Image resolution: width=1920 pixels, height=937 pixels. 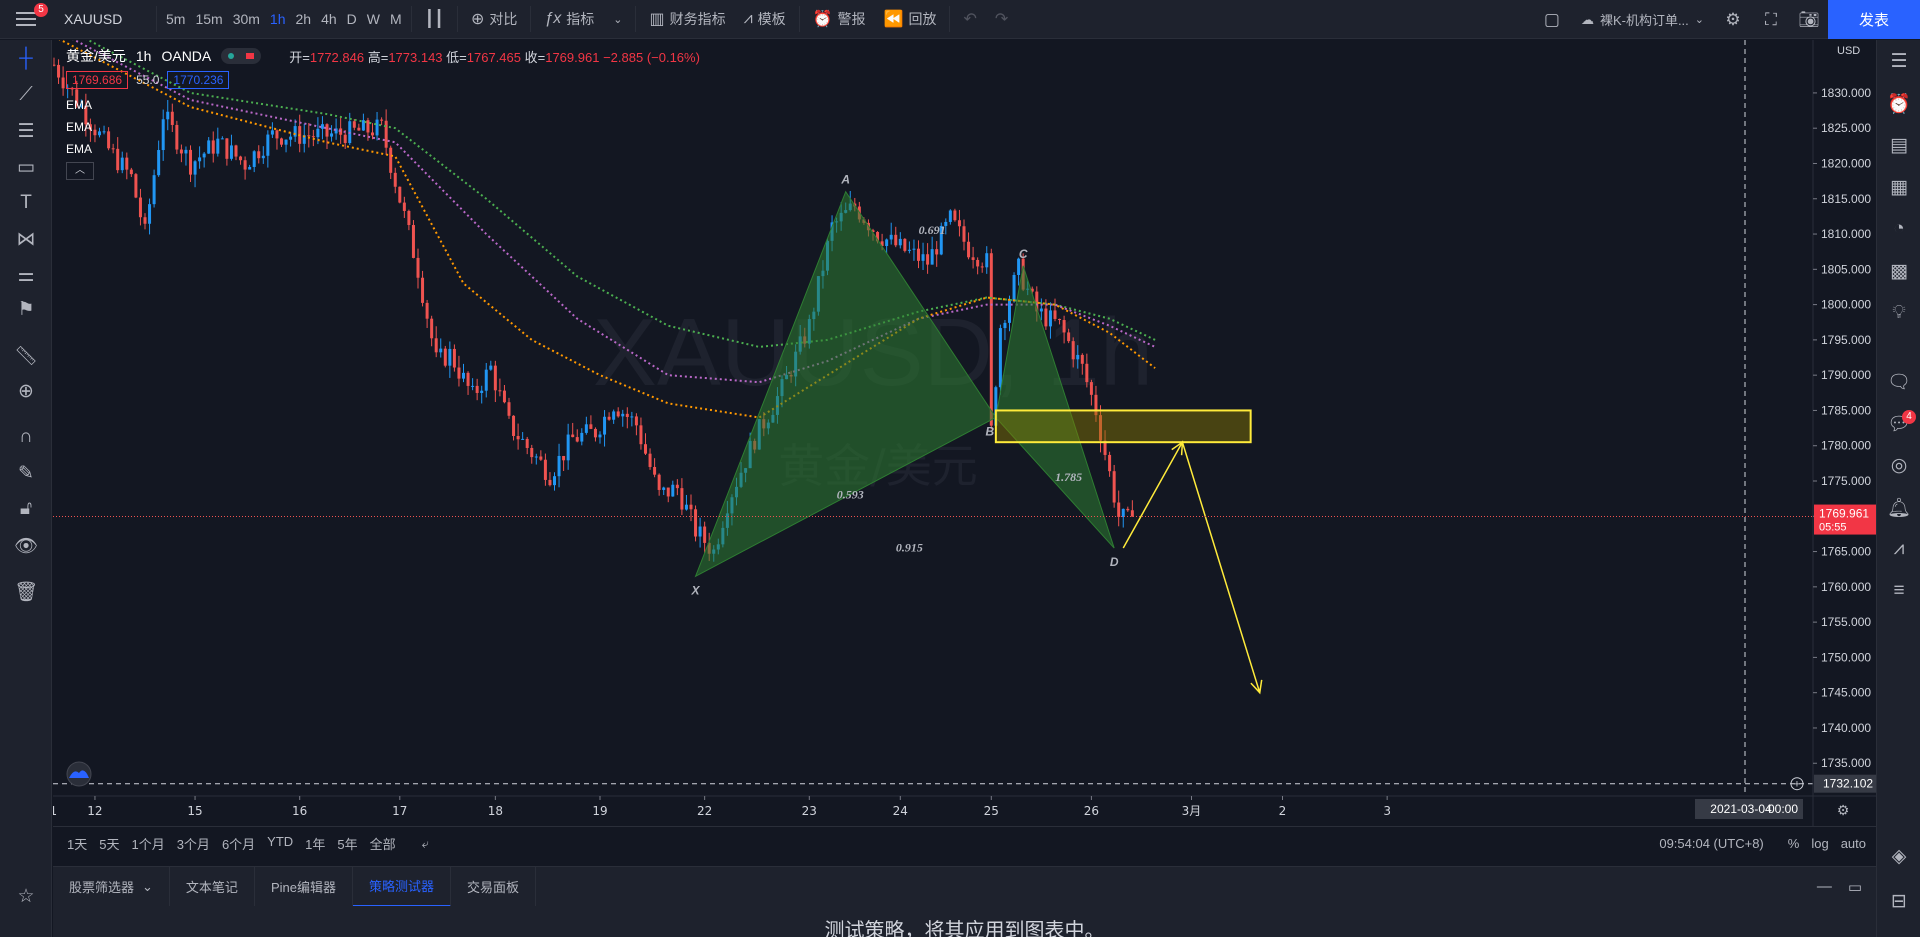 What do you see at coordinates (1819, 843) in the screenshot?
I see `log-scale-toggle: log` at bounding box center [1819, 843].